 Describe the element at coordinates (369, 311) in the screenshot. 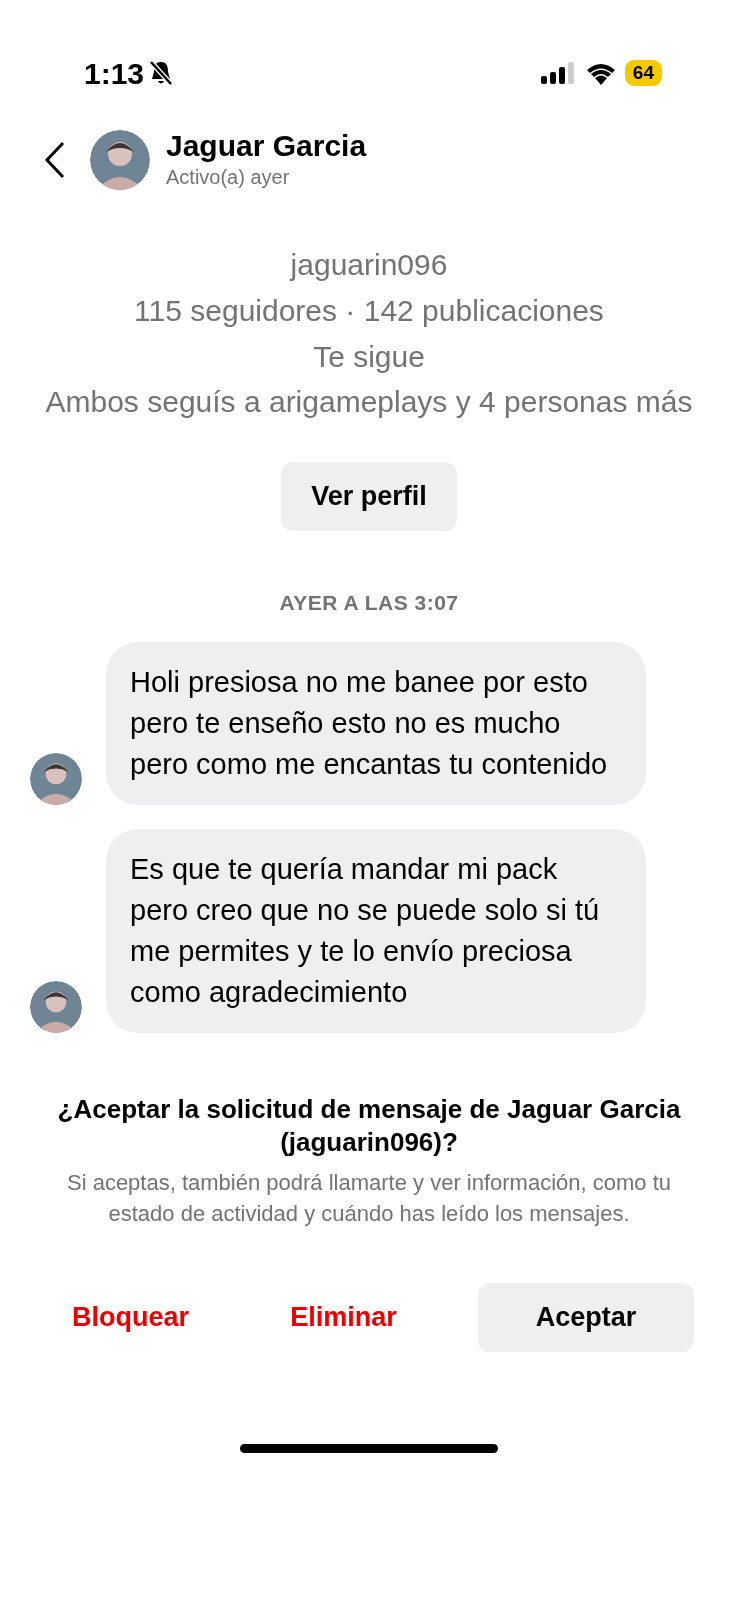

I see `profile-stats: 115 seguidores · 142 publicaciones` at that location.